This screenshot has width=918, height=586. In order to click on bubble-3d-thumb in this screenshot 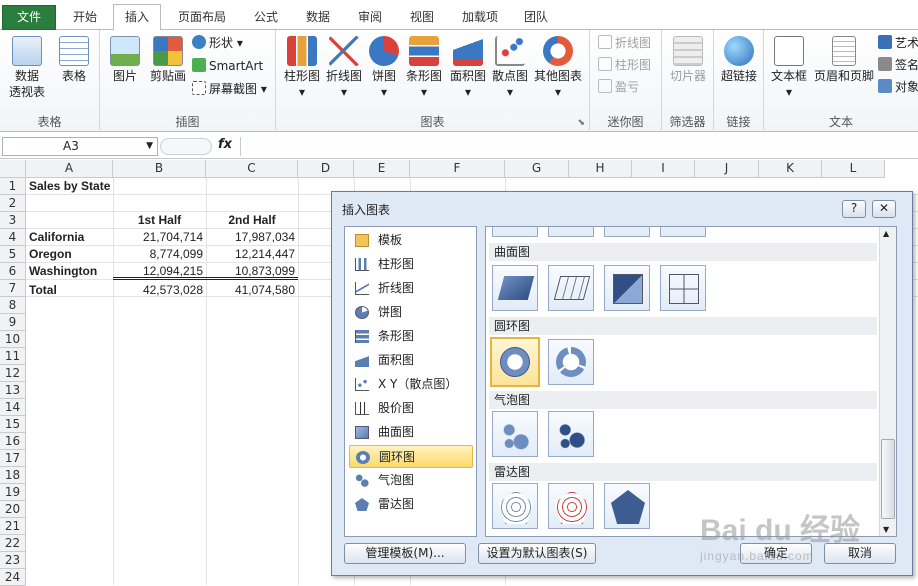, I will do `click(571, 434)`.